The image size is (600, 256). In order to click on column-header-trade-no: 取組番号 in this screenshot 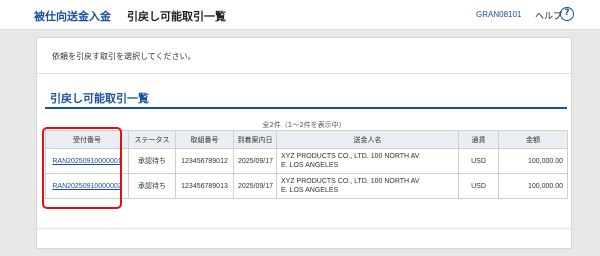, I will do `click(204, 139)`.